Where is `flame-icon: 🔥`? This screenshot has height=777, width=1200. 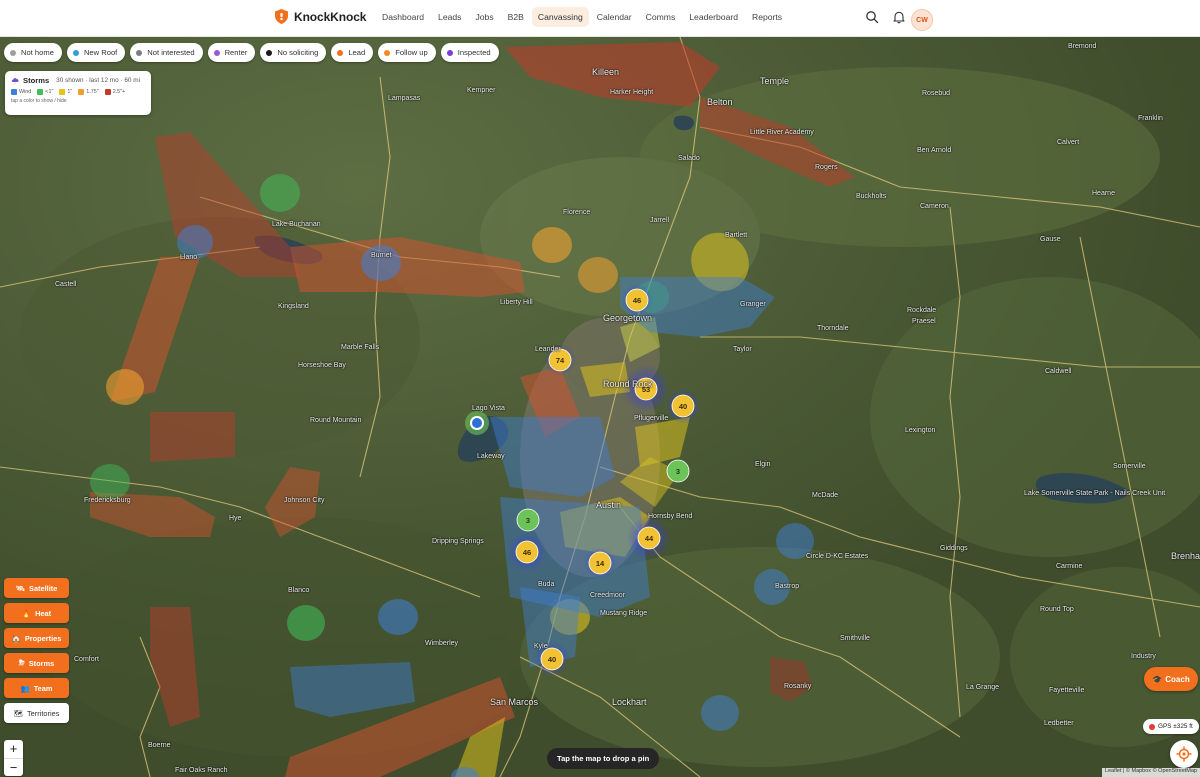 flame-icon: 🔥 is located at coordinates (26, 613).